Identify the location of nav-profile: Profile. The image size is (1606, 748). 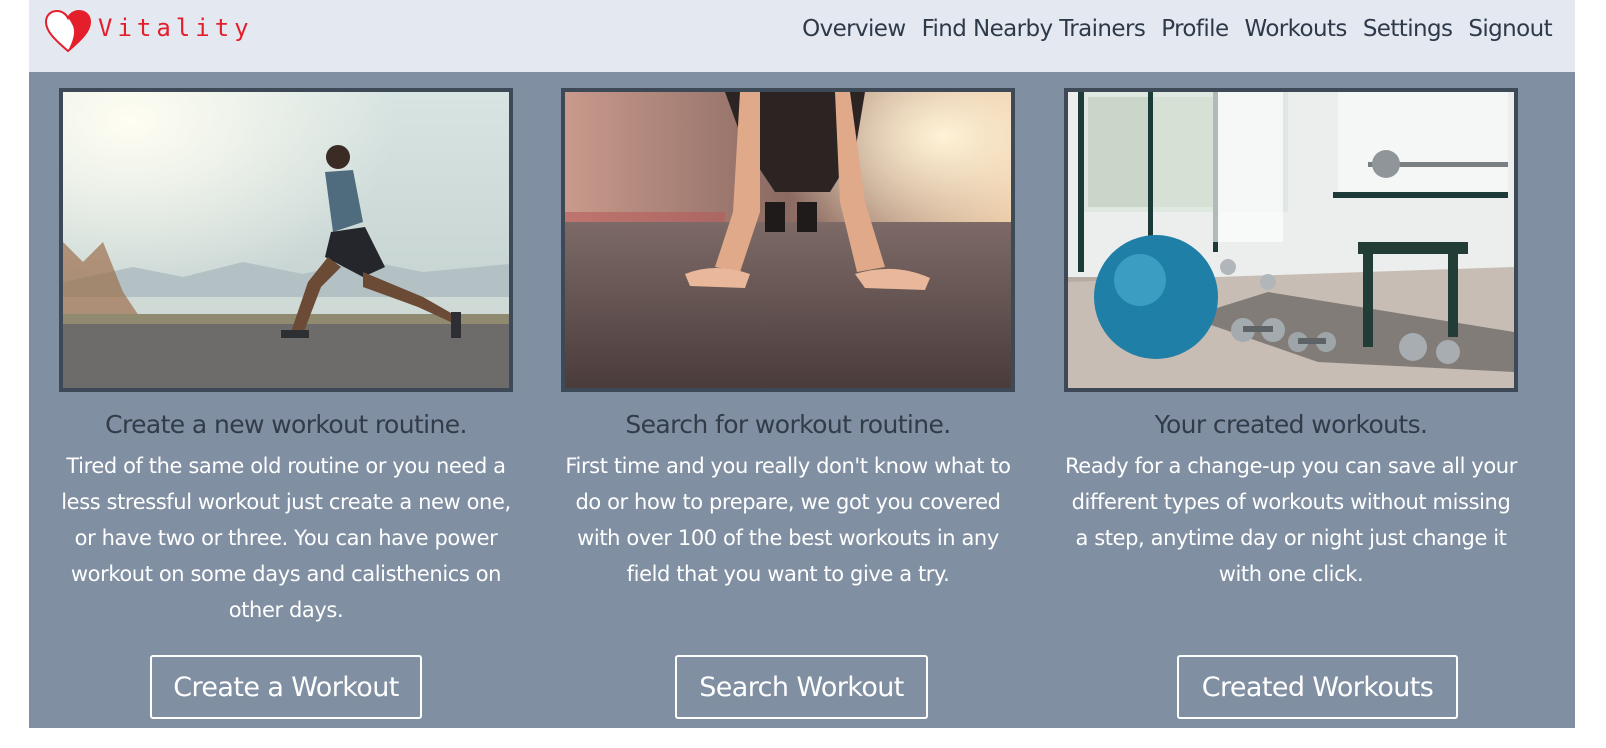
(1195, 29).